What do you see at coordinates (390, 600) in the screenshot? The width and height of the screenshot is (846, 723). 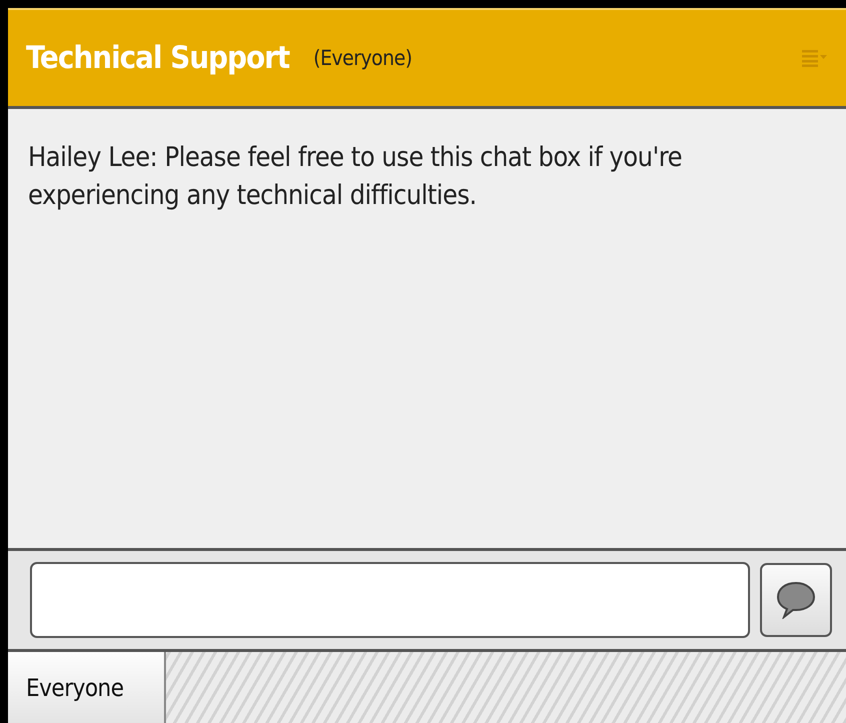 I see `message-input` at bounding box center [390, 600].